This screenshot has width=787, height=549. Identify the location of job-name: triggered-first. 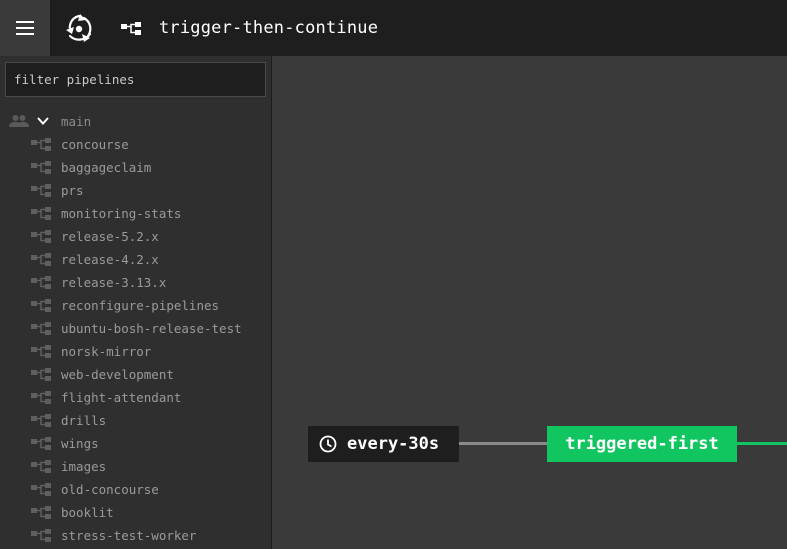
(642, 444).